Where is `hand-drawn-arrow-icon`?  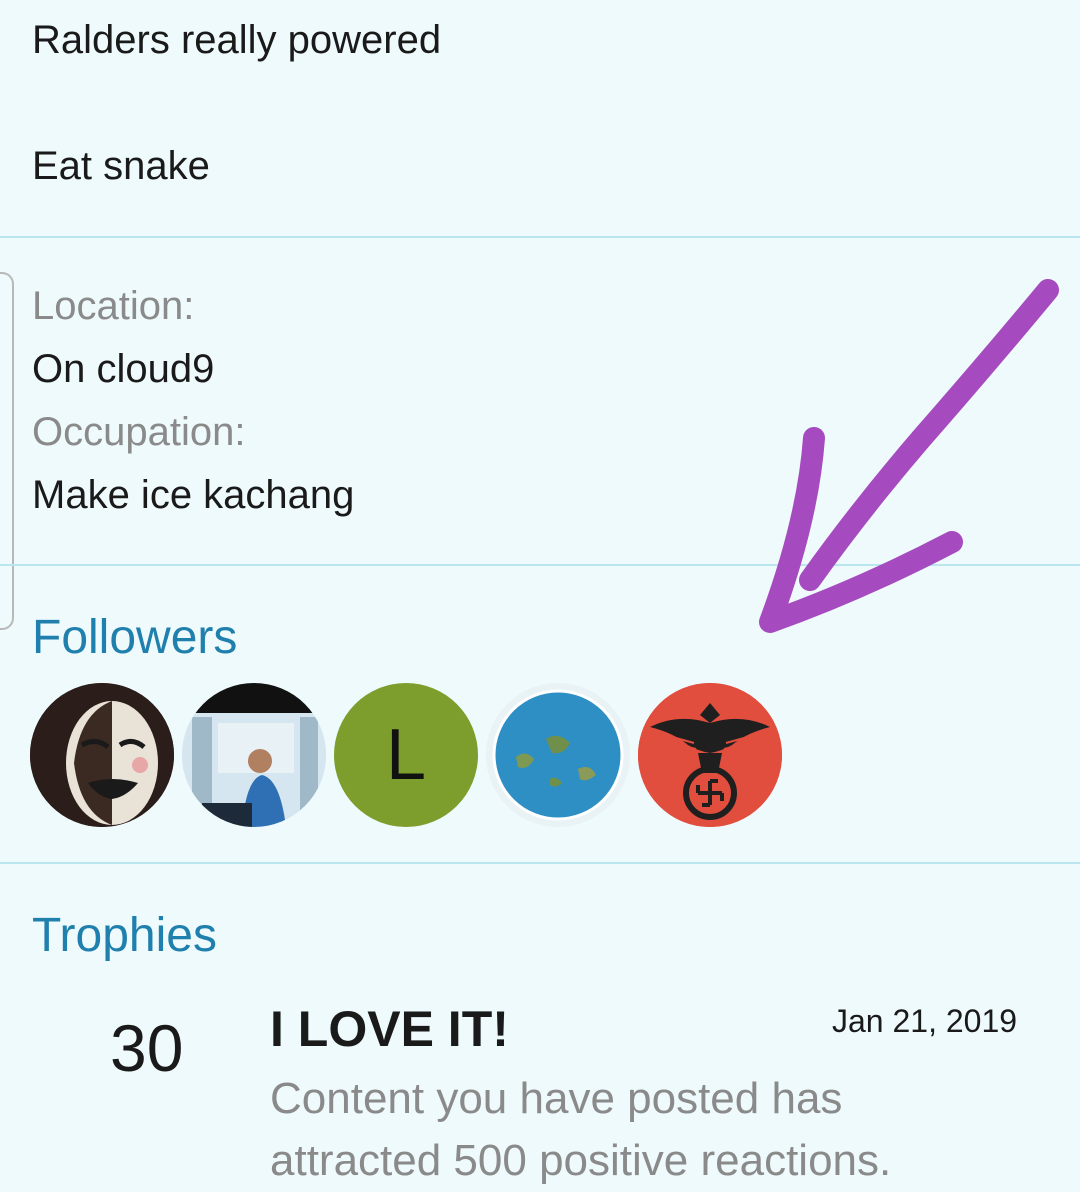
hand-drawn-arrow-icon is located at coordinates (909, 456).